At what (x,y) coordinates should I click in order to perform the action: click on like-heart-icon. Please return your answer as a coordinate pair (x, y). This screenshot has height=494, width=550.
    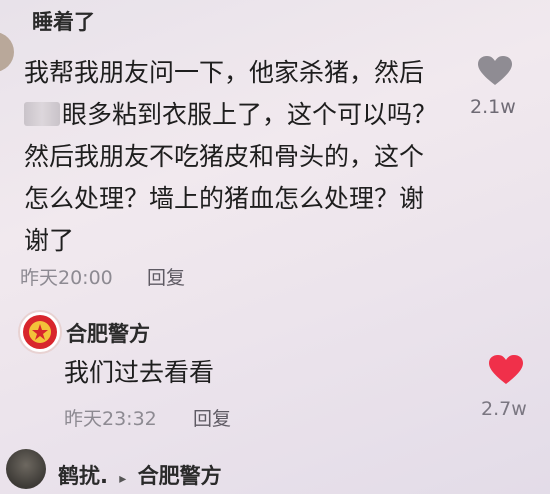
    Looking at the image, I should click on (495, 71).